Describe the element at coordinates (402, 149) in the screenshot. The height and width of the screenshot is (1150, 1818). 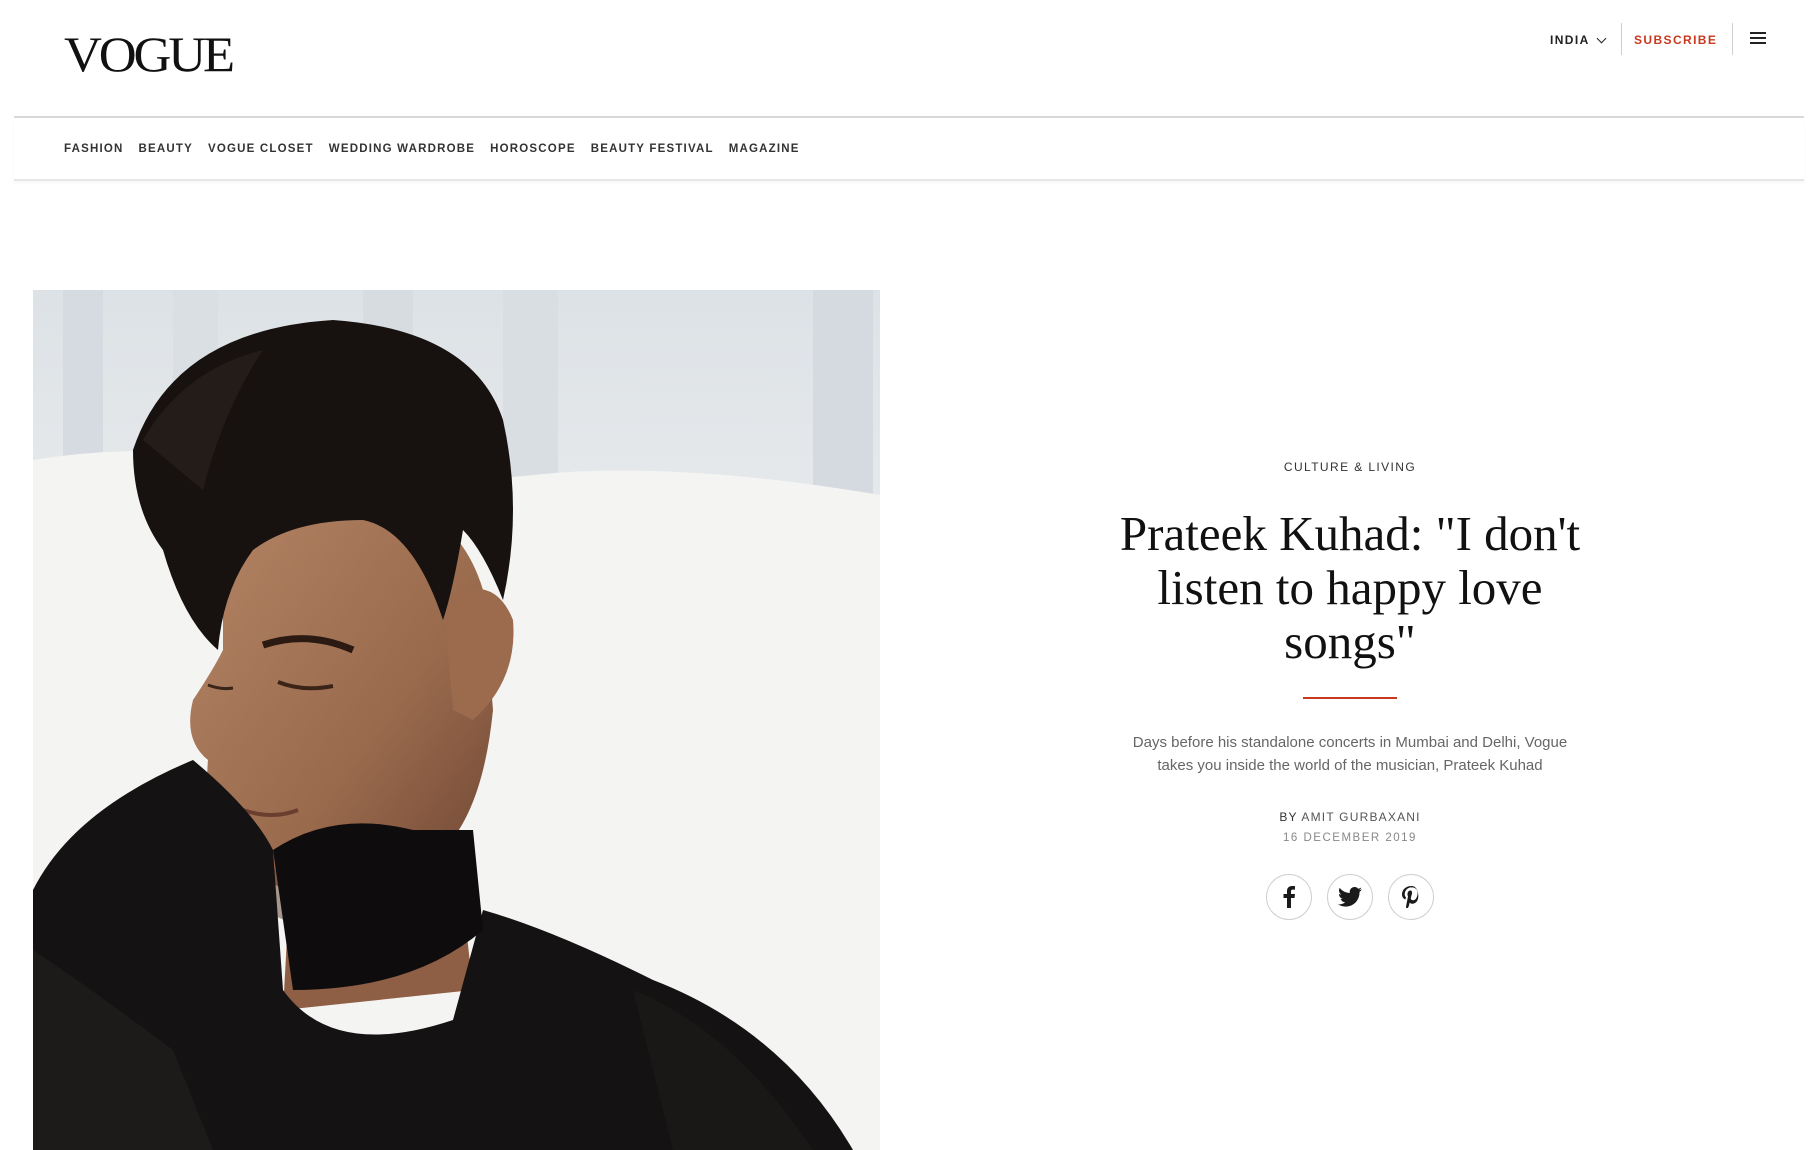
I see `nav-item-wedding-wardrobe: WEDDING WARDROBE` at that location.